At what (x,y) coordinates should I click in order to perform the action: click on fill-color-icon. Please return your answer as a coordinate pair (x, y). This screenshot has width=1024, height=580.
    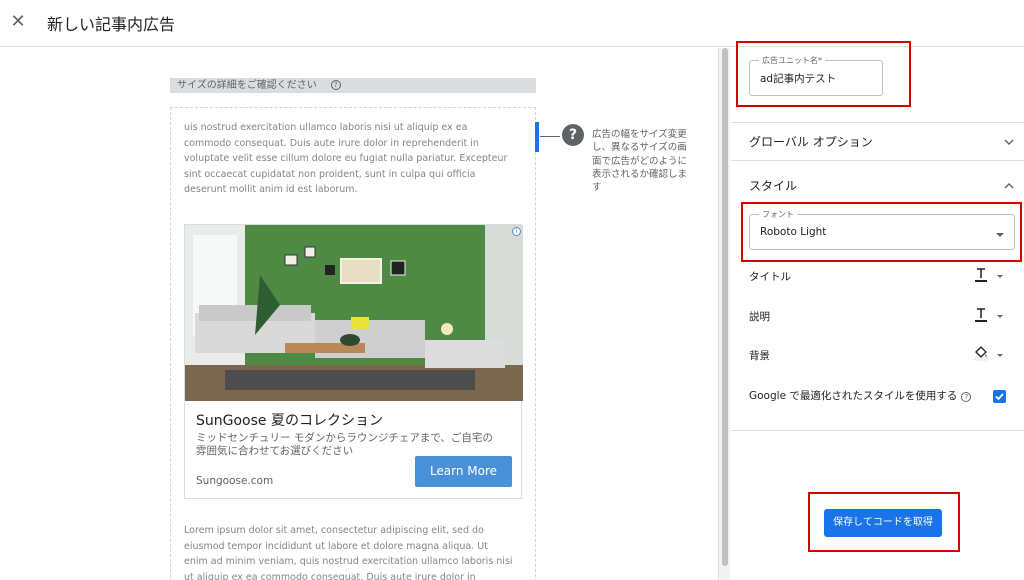
    Looking at the image, I should click on (981, 353).